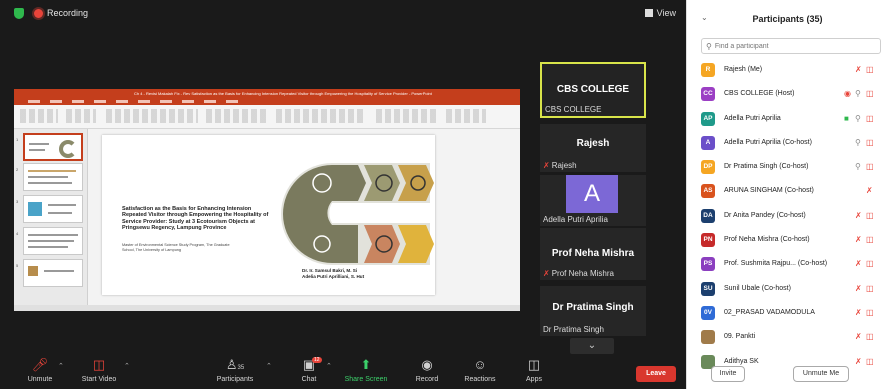 The height and width of the screenshot is (389, 887). What do you see at coordinates (61, 366) in the screenshot?
I see `audio-options-caret: ⌃` at bounding box center [61, 366].